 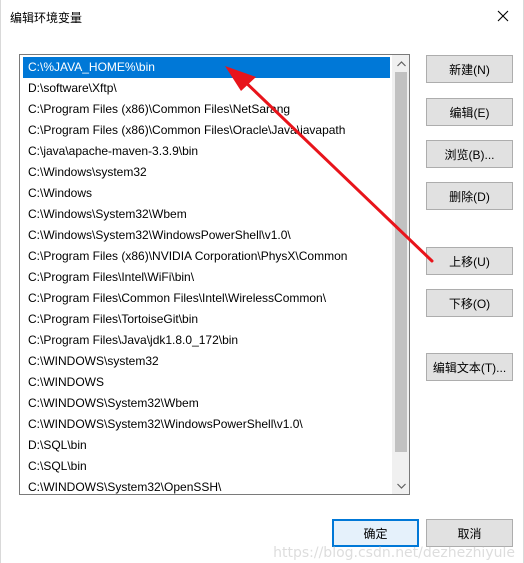 I want to click on vertical-scrollbar, so click(x=400, y=274).